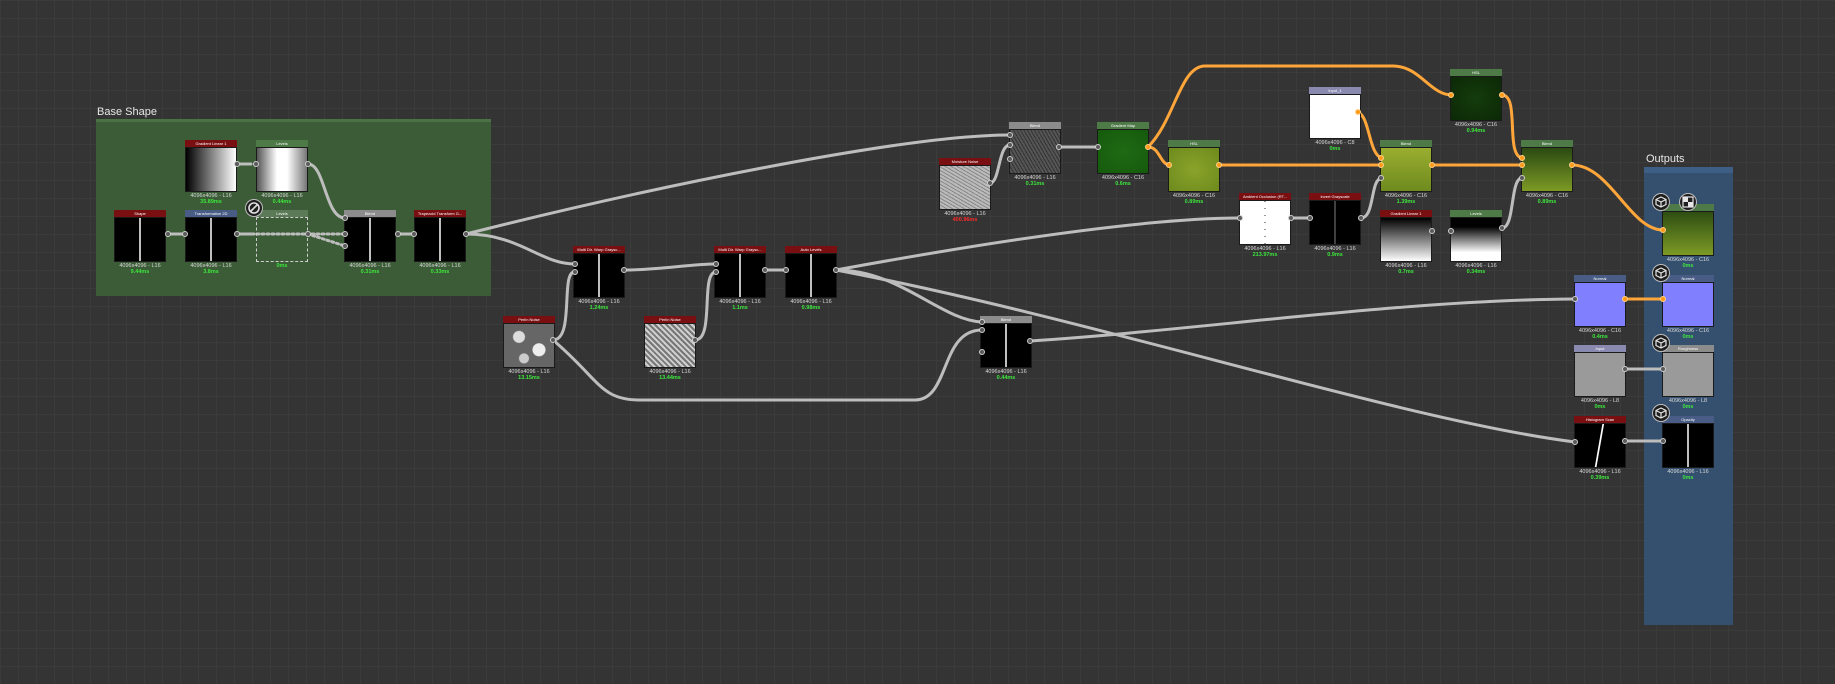  What do you see at coordinates (1476, 101) in the screenshot?
I see `node-hsl-2: HSL 4096x4096 - C16 0.94ms` at bounding box center [1476, 101].